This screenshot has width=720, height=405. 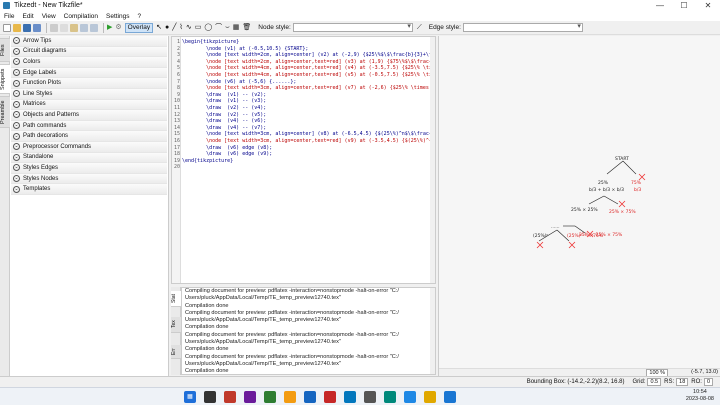 I want to click on menu-settings: Settings, so click(x=118, y=16).